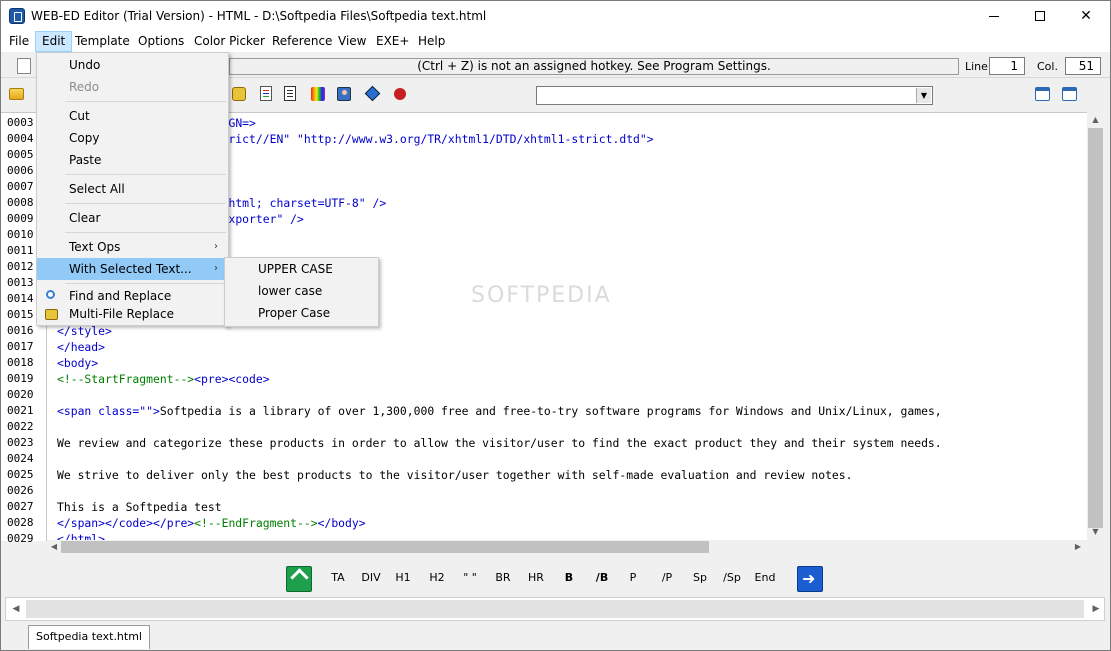 The image size is (1111, 651). Describe the element at coordinates (1078, 547) in the screenshot. I see `scroll-right-icon: ▶` at that location.